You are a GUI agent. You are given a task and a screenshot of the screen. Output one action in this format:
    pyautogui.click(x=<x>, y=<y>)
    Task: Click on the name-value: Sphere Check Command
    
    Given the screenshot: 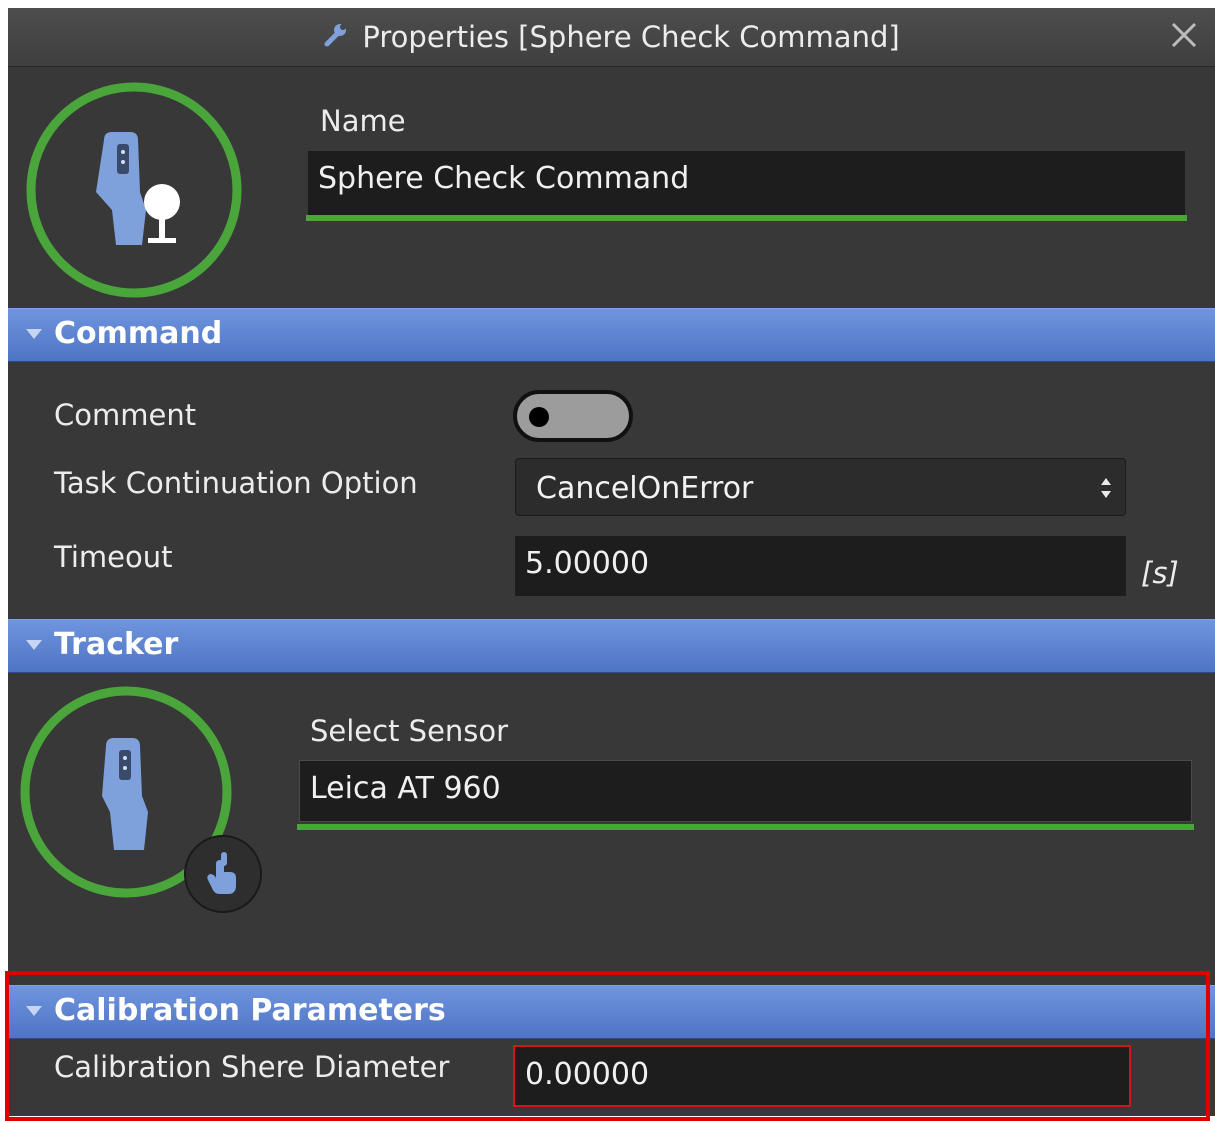 What is the action you would take?
    pyautogui.click(x=504, y=178)
    